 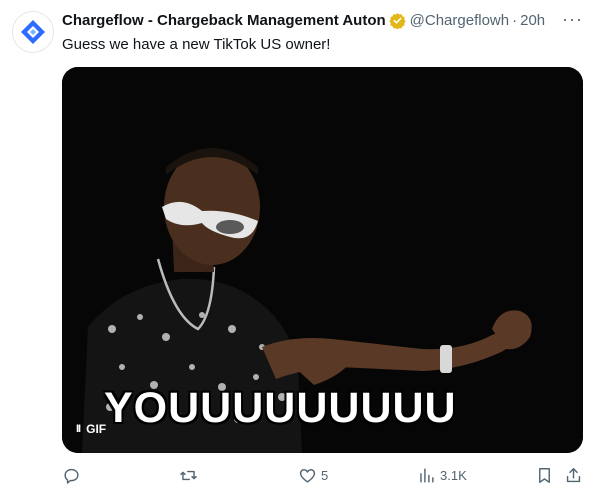 I want to click on reply-icon, so click(x=71, y=476).